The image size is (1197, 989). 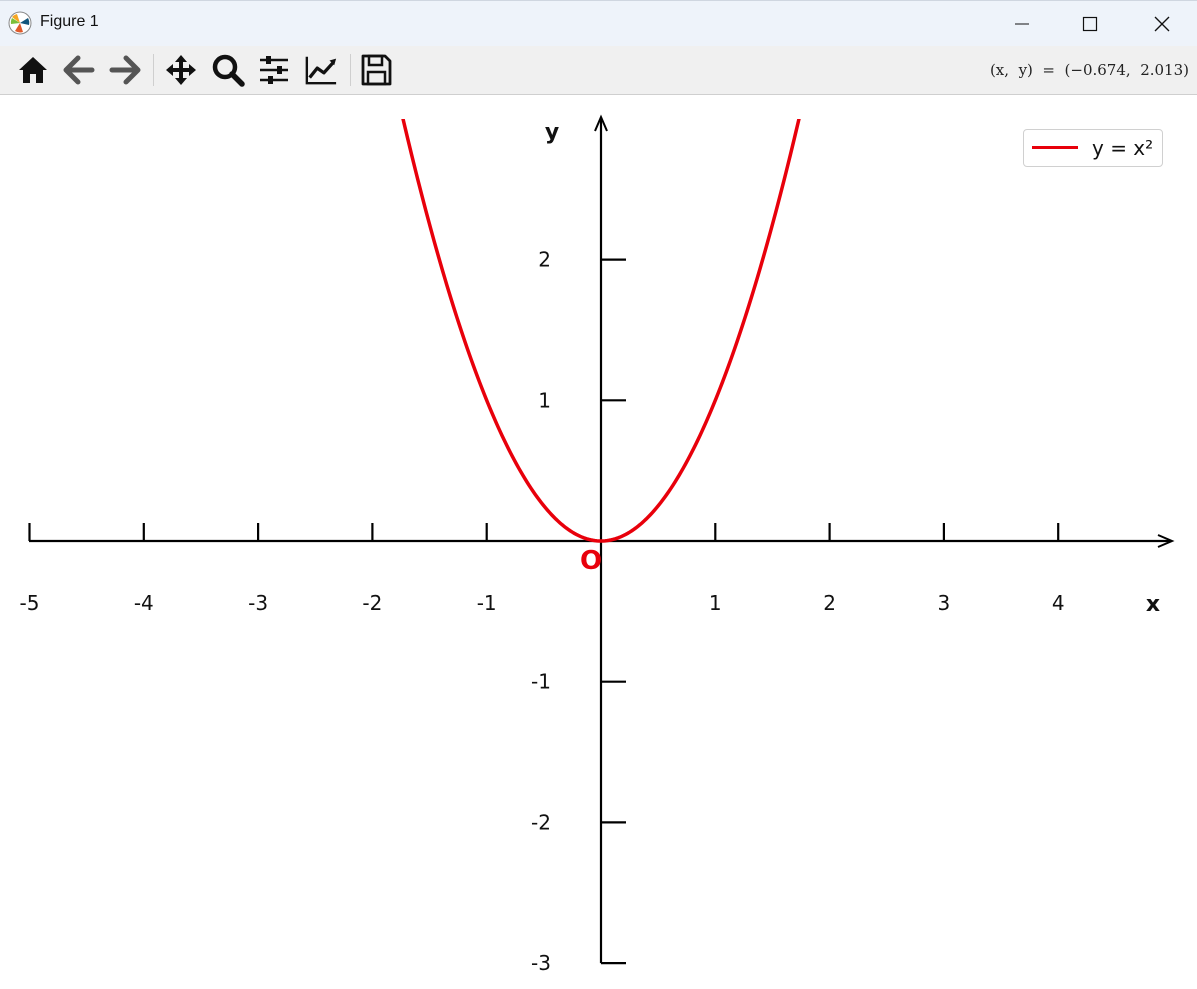 I want to click on x-tick-label: -2, so click(x=372, y=603).